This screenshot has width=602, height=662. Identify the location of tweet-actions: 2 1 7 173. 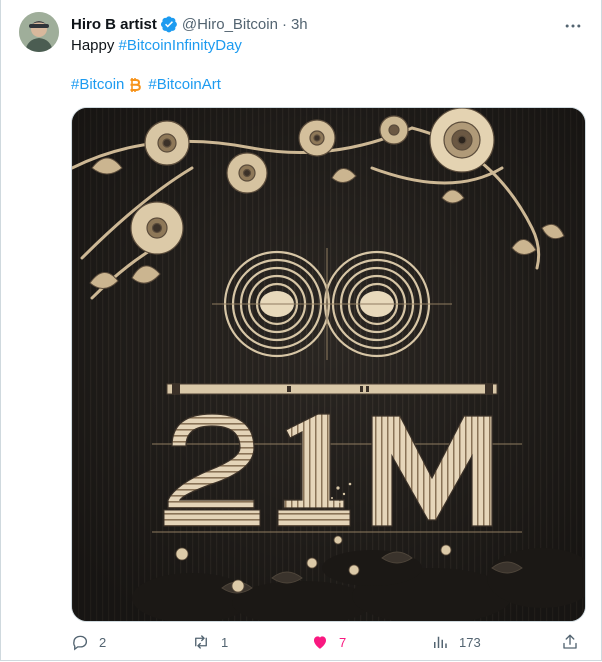
(327, 642).